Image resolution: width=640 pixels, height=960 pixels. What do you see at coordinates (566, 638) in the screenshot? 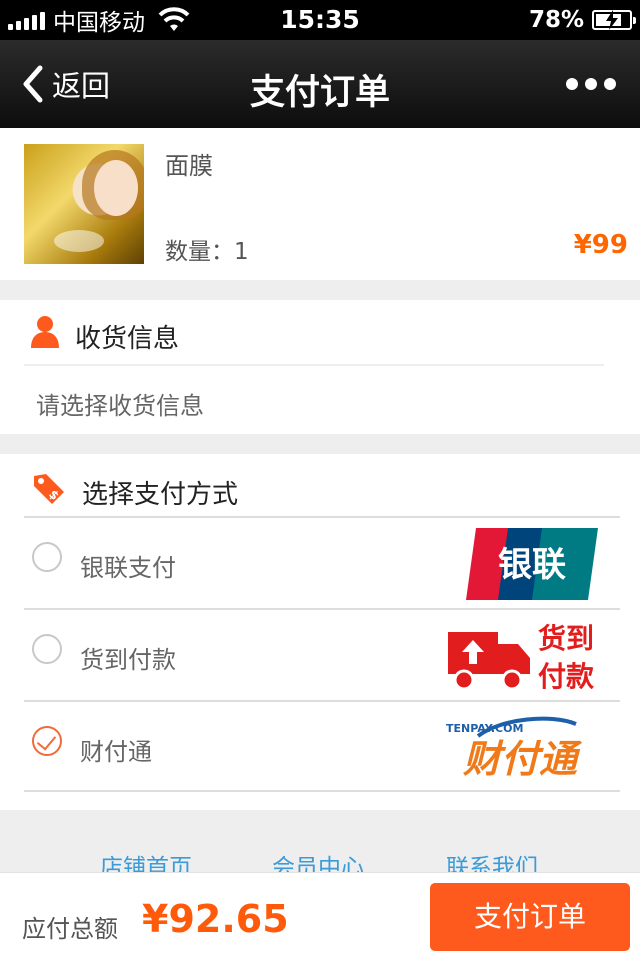
I see `cod-logo-text-1: 货到` at bounding box center [566, 638].